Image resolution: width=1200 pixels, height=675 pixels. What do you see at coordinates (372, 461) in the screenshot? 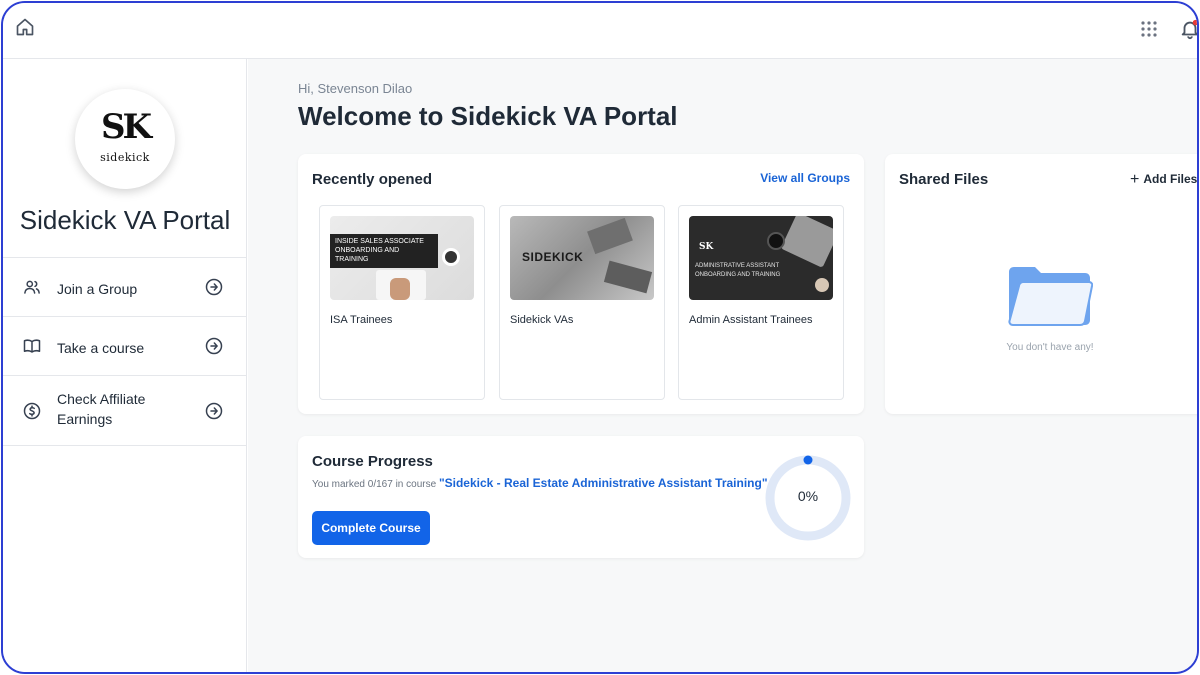
I see `course-progress-title: Course Progress` at bounding box center [372, 461].